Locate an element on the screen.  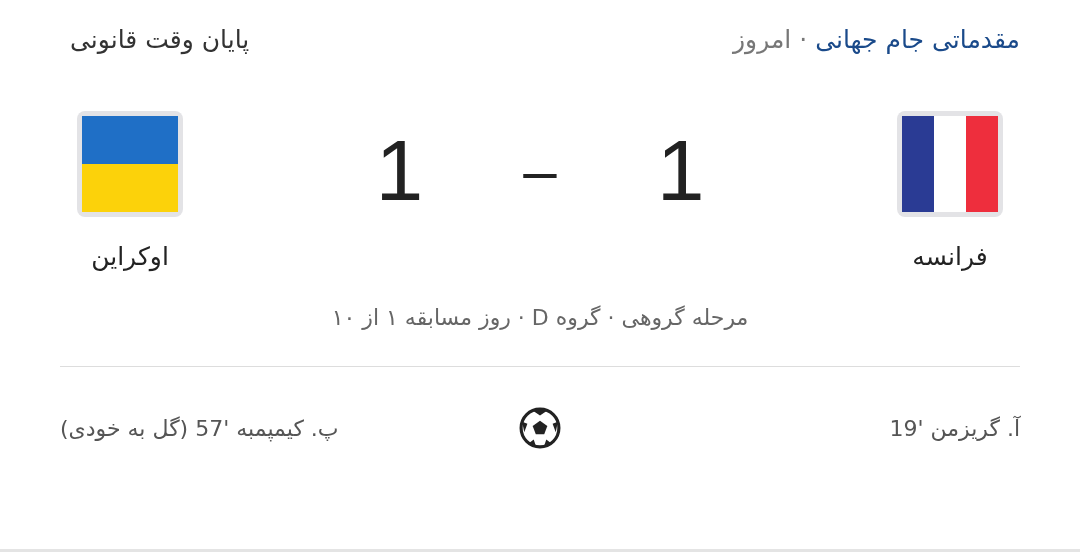
goal-scorer: پ. کیمپمبه '57 (گل به خودی) is located at coordinates (200, 428).